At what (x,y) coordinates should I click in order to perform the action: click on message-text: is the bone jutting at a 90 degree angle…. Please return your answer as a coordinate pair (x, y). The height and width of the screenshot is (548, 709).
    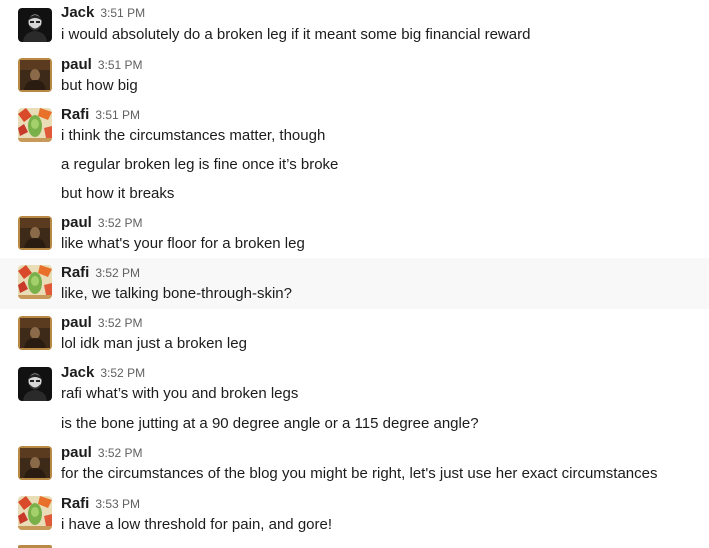
    Looking at the image, I should click on (270, 423).